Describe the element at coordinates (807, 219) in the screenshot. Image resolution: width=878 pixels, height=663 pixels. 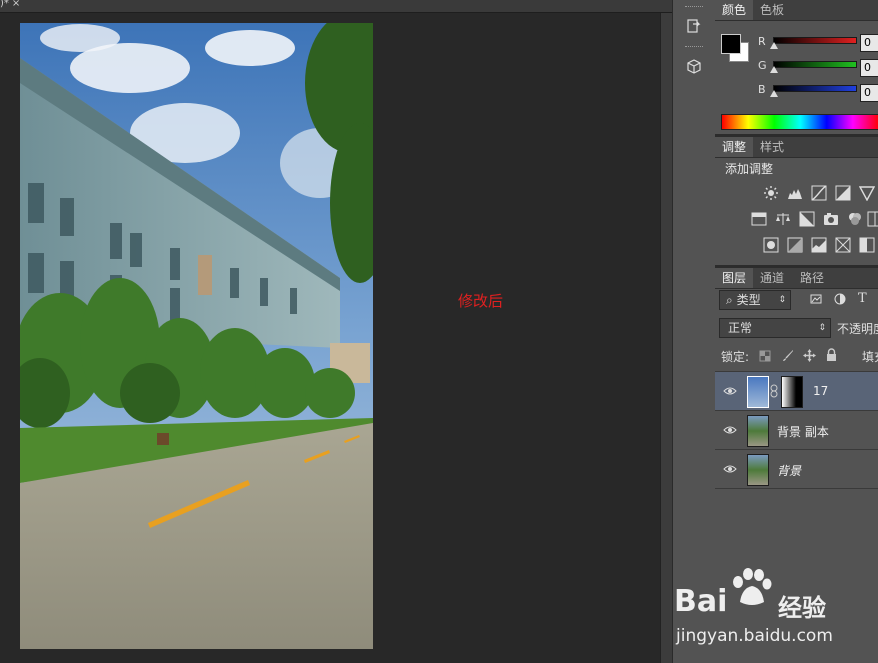
I see `black-white-icon` at that location.